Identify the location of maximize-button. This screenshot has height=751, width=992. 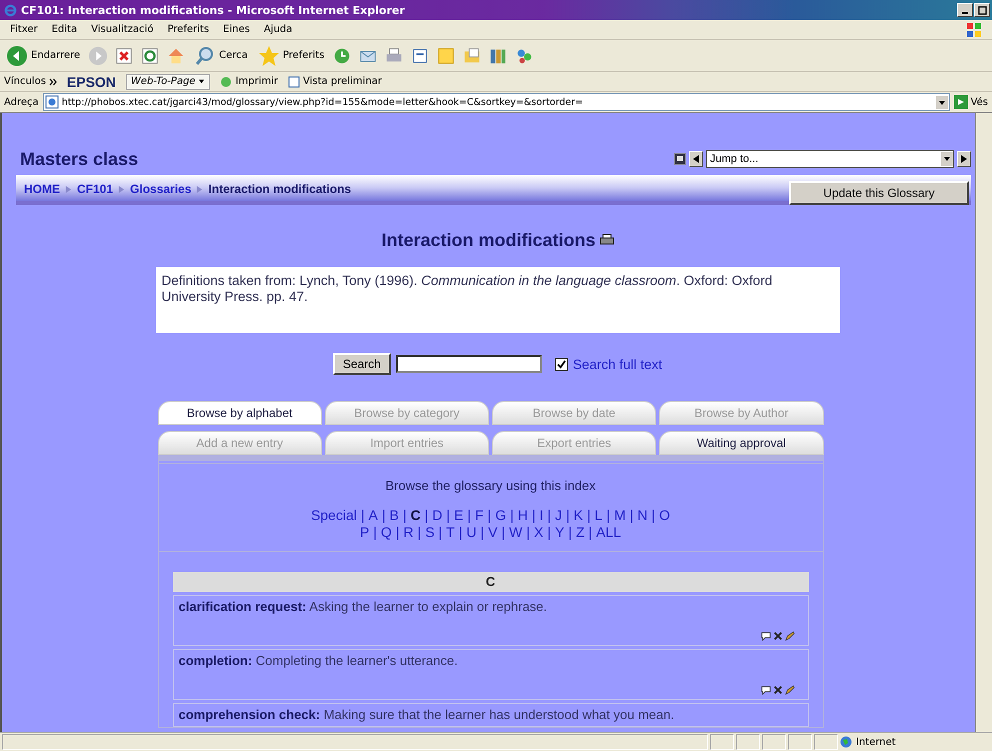
(982, 10).